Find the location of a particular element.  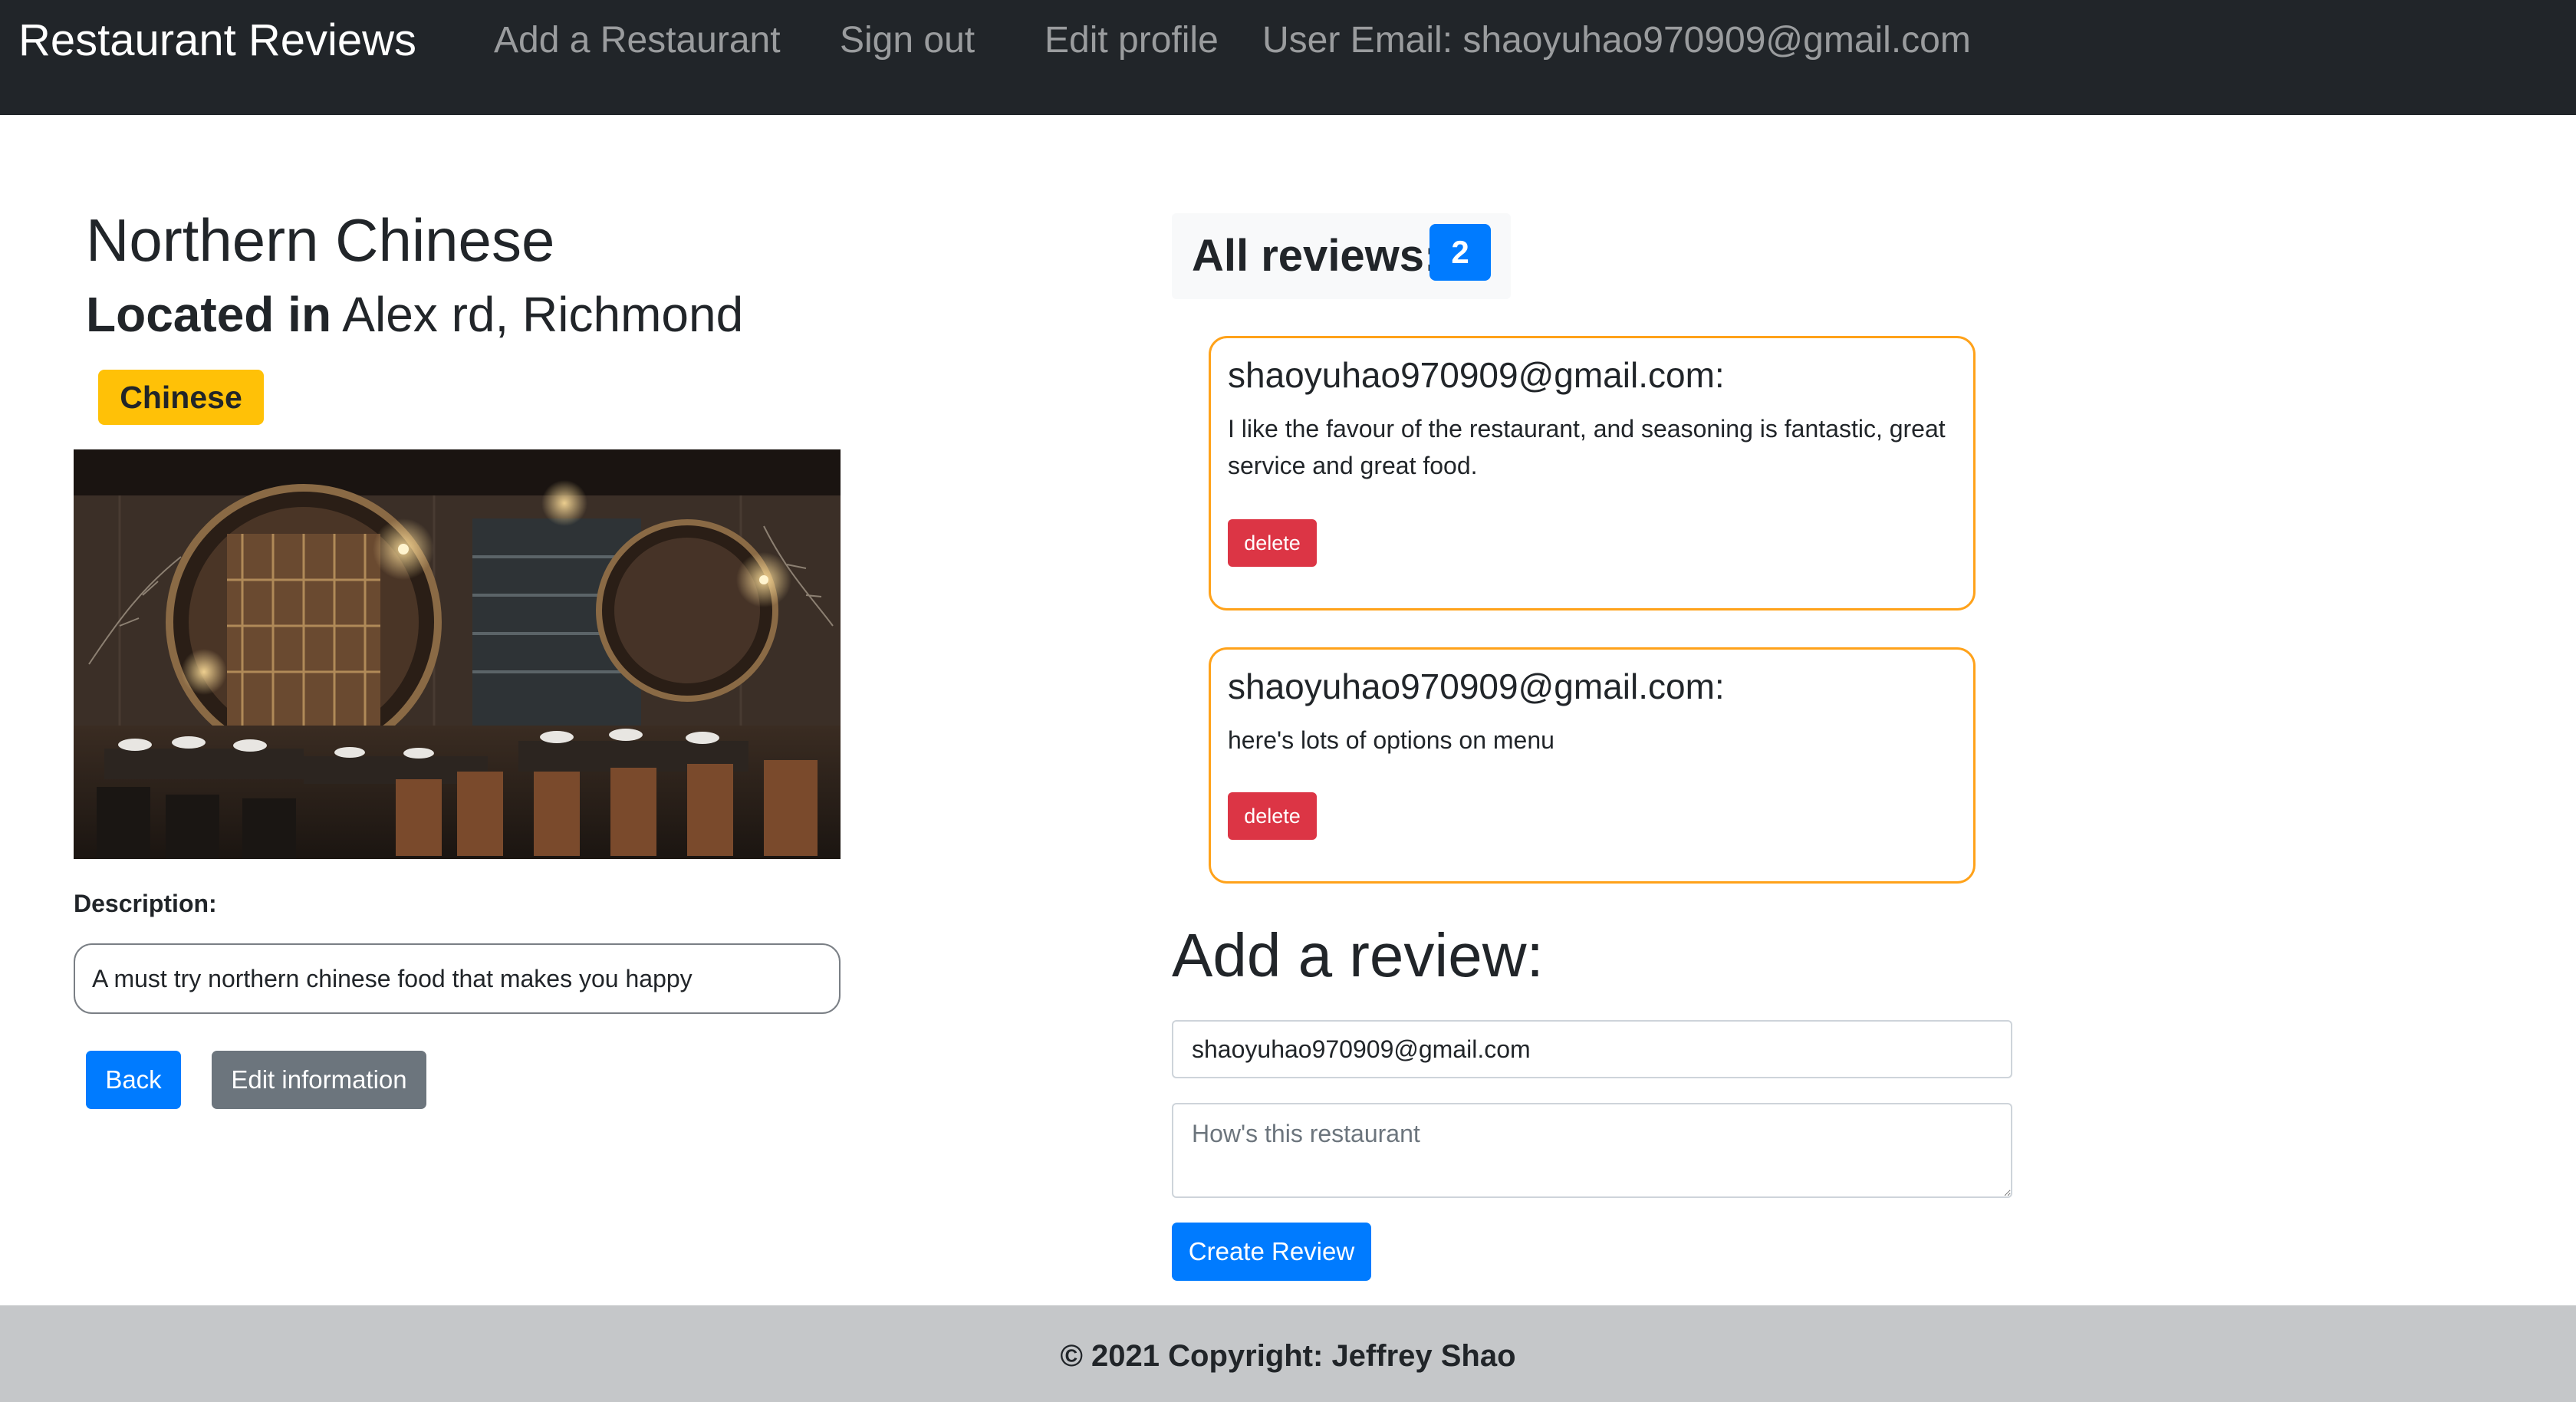

review-text: here's lots of options on menu is located at coordinates (1391, 740).